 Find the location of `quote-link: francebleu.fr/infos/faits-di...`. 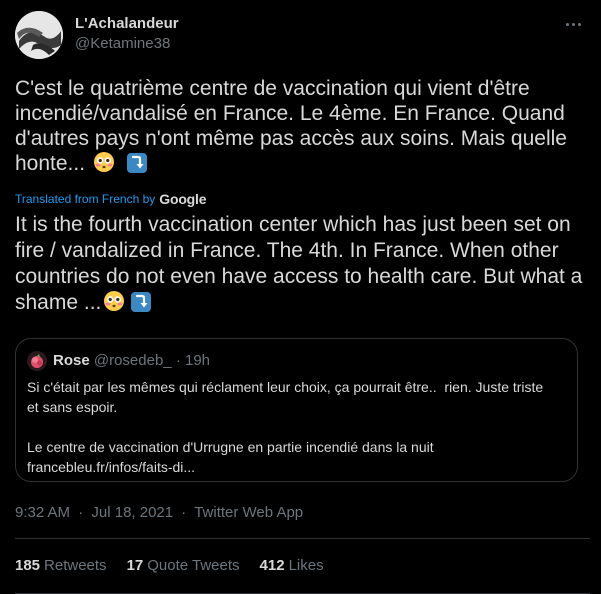

quote-link: francebleu.fr/infos/faits-di... is located at coordinates (111, 467).